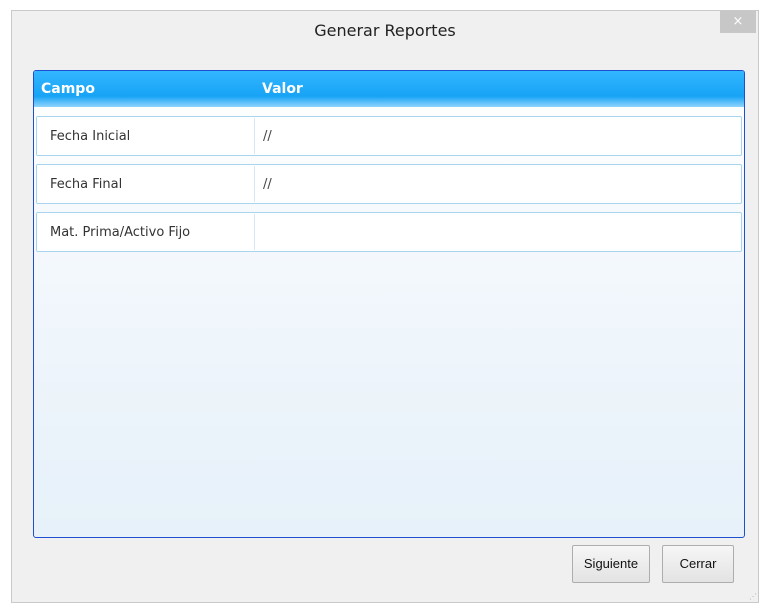  Describe the element at coordinates (738, 22) in the screenshot. I see `close-icon: ×` at that location.